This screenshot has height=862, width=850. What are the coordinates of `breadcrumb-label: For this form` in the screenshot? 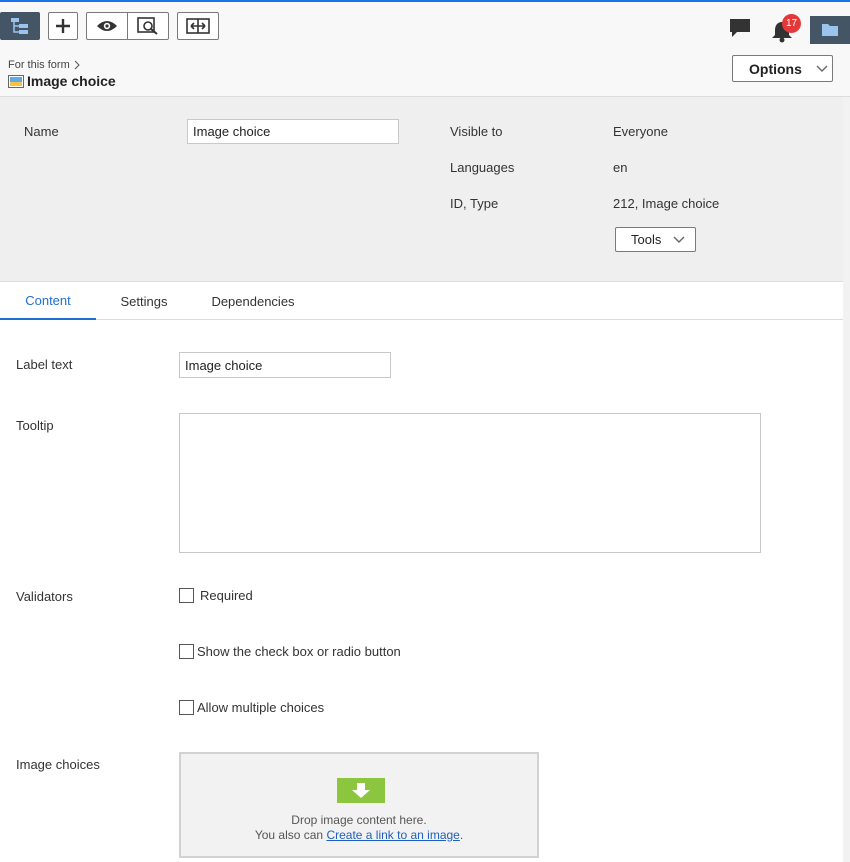 It's located at (39, 65).